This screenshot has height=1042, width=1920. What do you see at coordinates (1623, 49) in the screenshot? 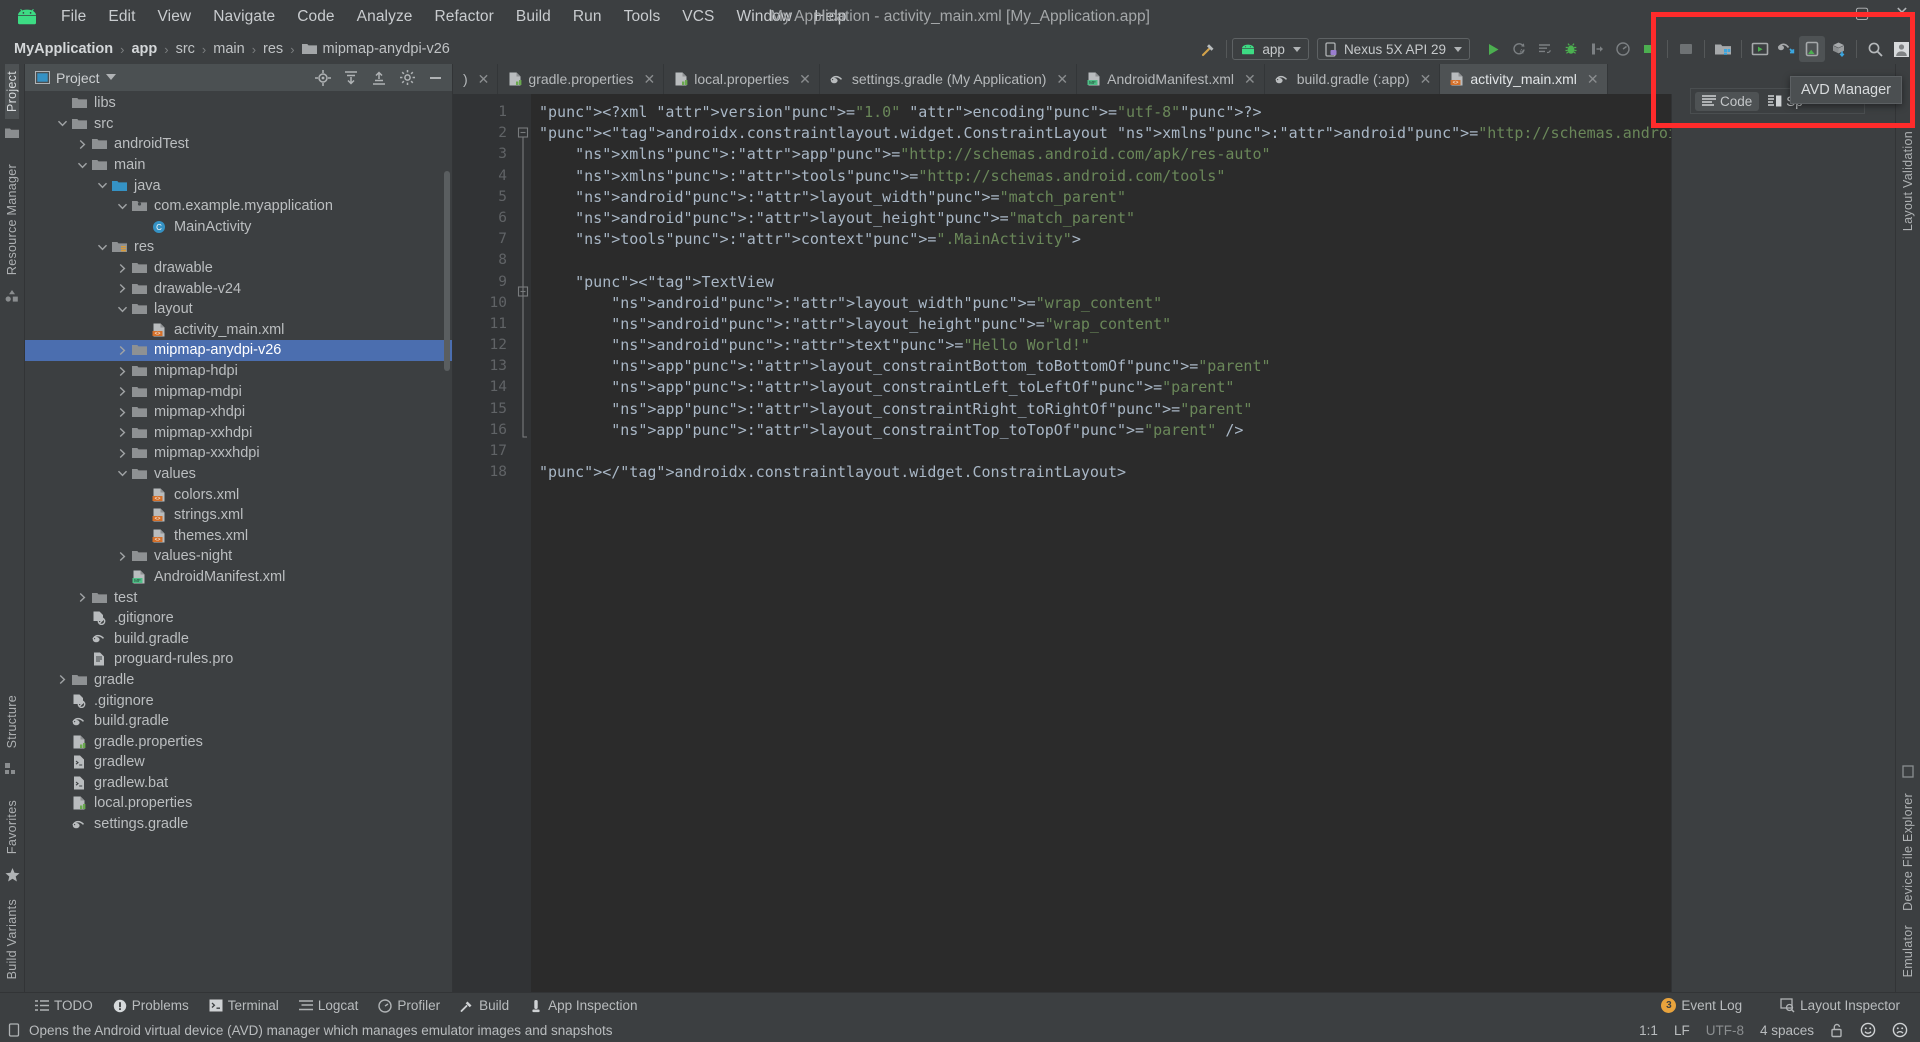
I see `profiler-icon` at bounding box center [1623, 49].